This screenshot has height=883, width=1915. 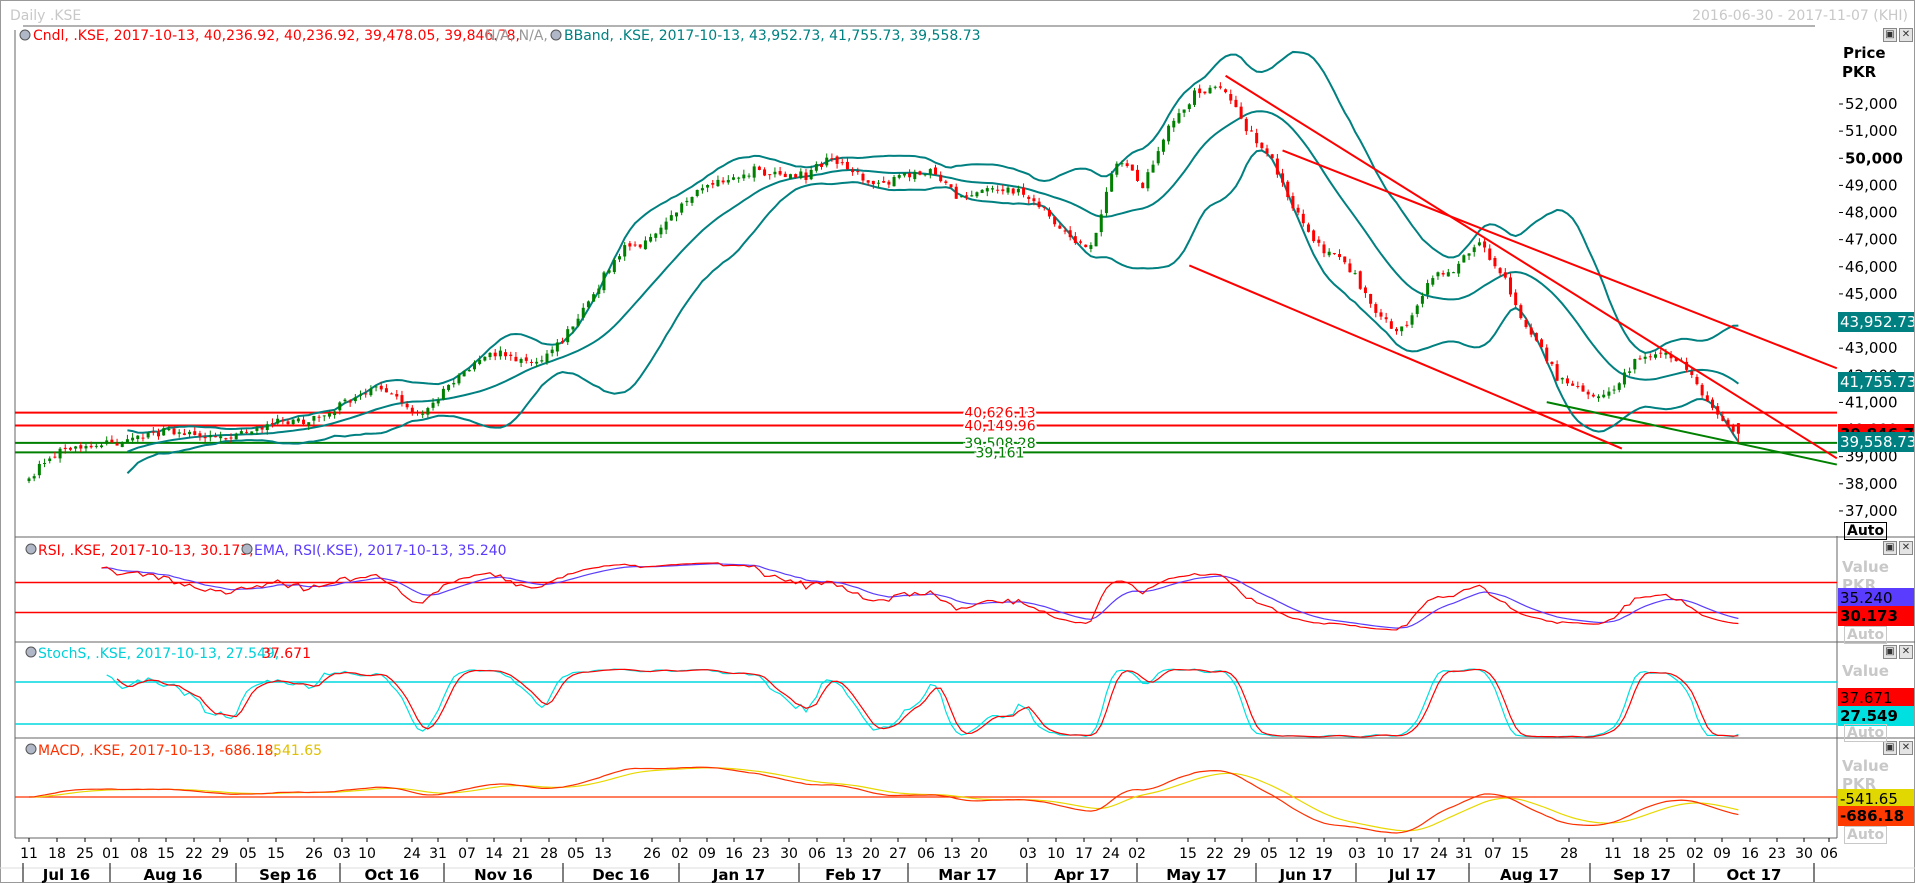 I want to click on rsi-auto-scale-button: Auto, so click(x=1866, y=635).